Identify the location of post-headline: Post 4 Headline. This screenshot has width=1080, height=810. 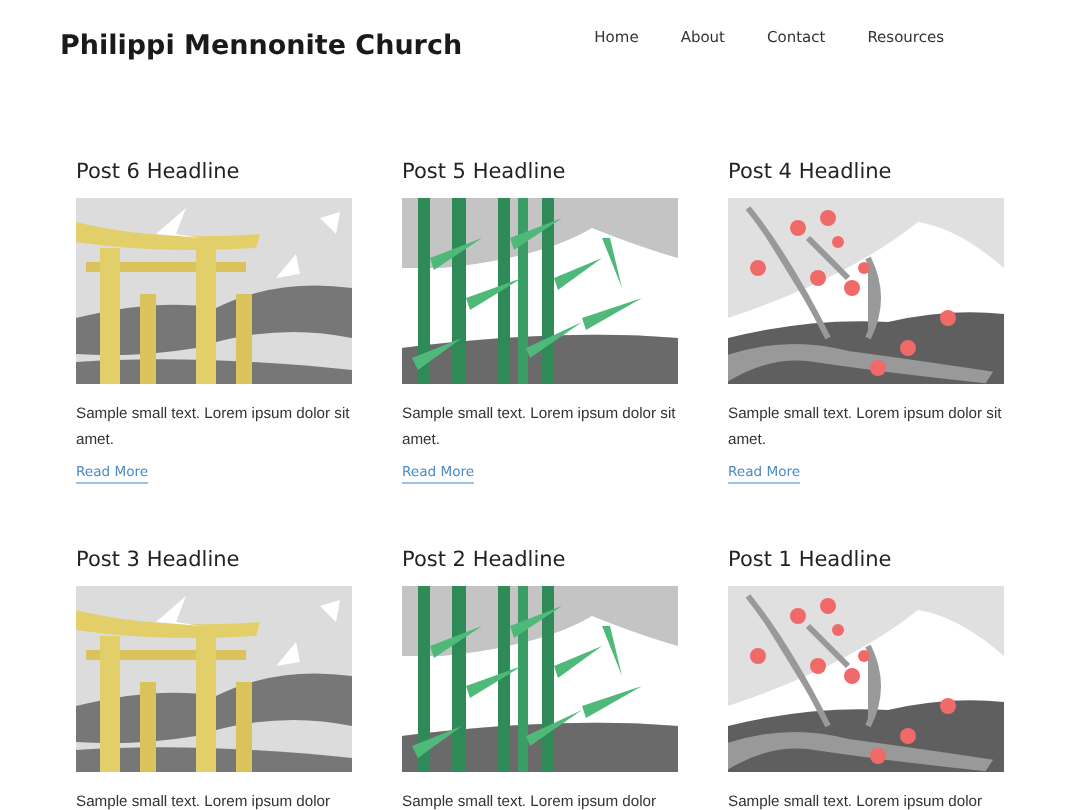
(811, 172).